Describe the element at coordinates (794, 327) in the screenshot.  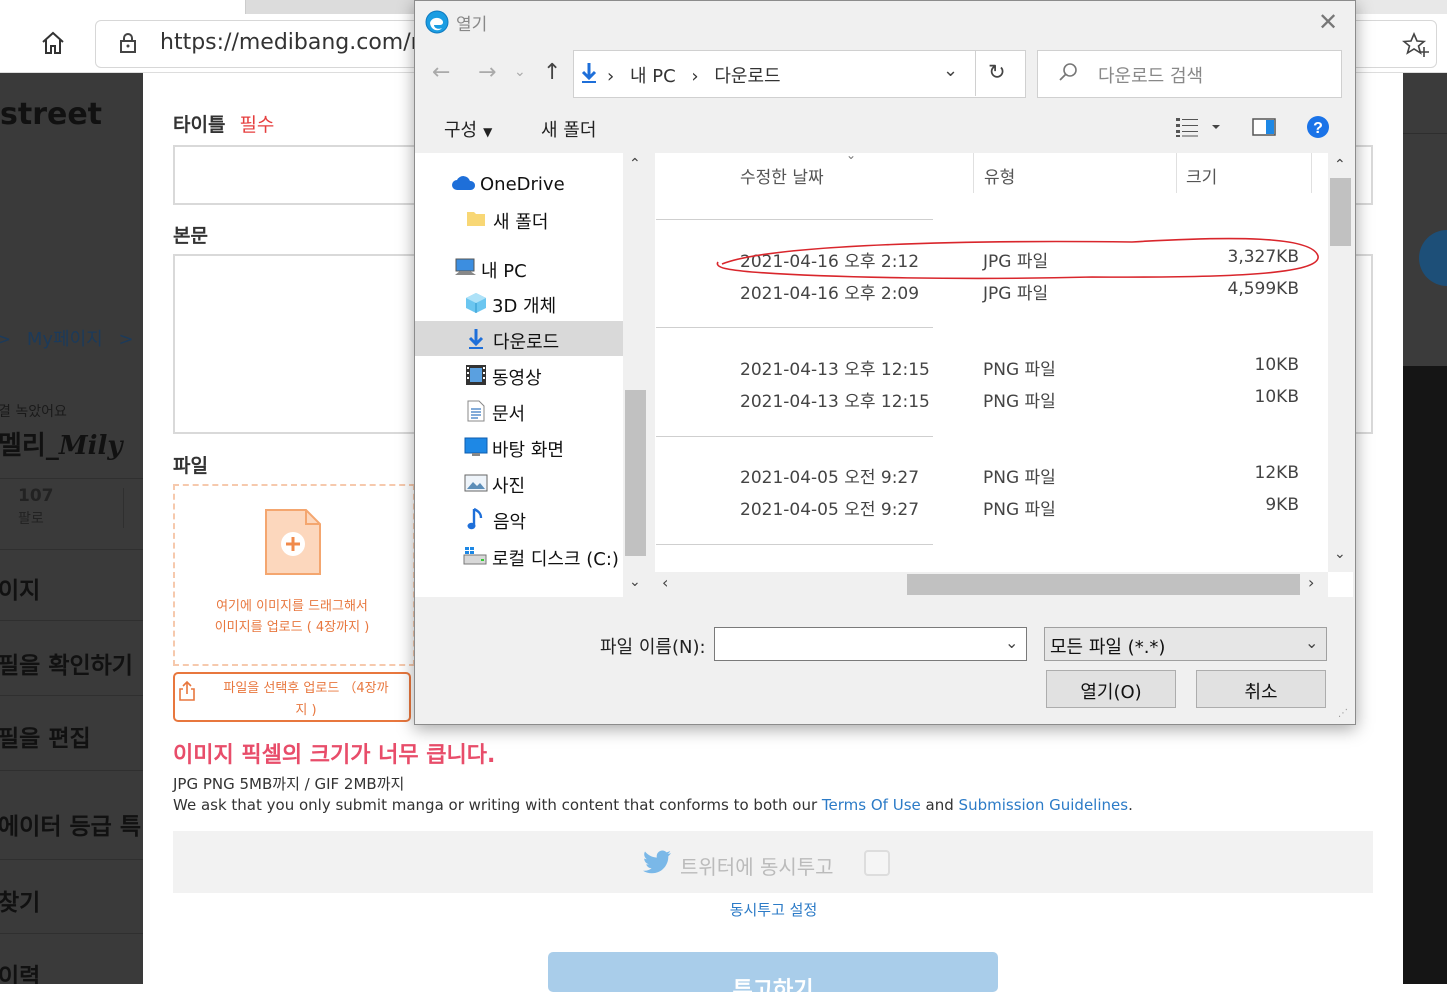
I see `group-divider` at that location.